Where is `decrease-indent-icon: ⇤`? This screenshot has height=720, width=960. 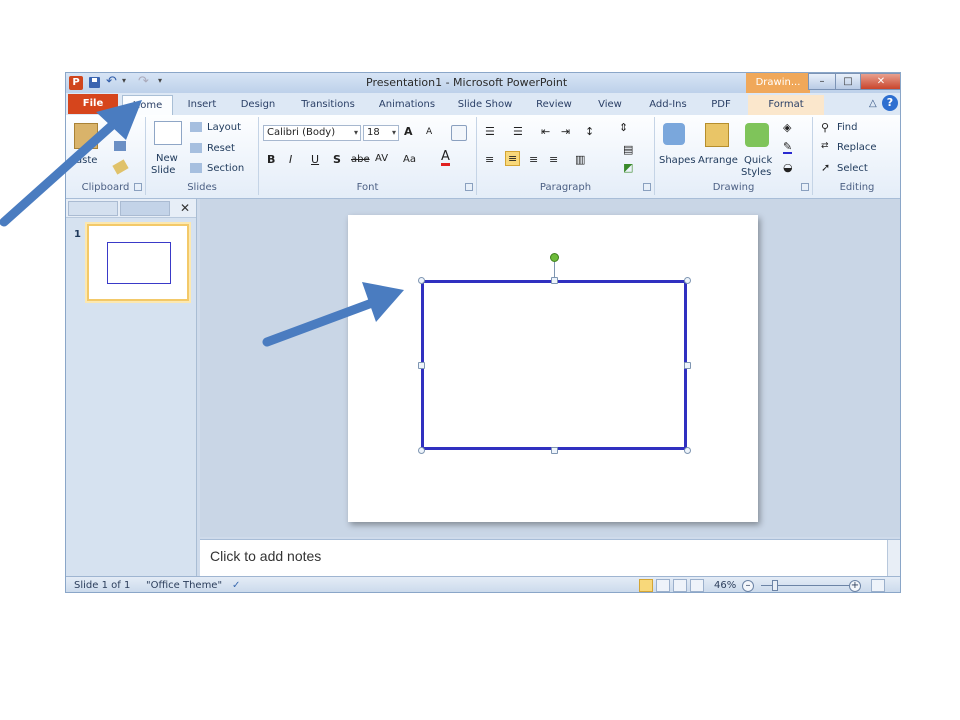
decrease-indent-icon: ⇤ is located at coordinates (545, 131).